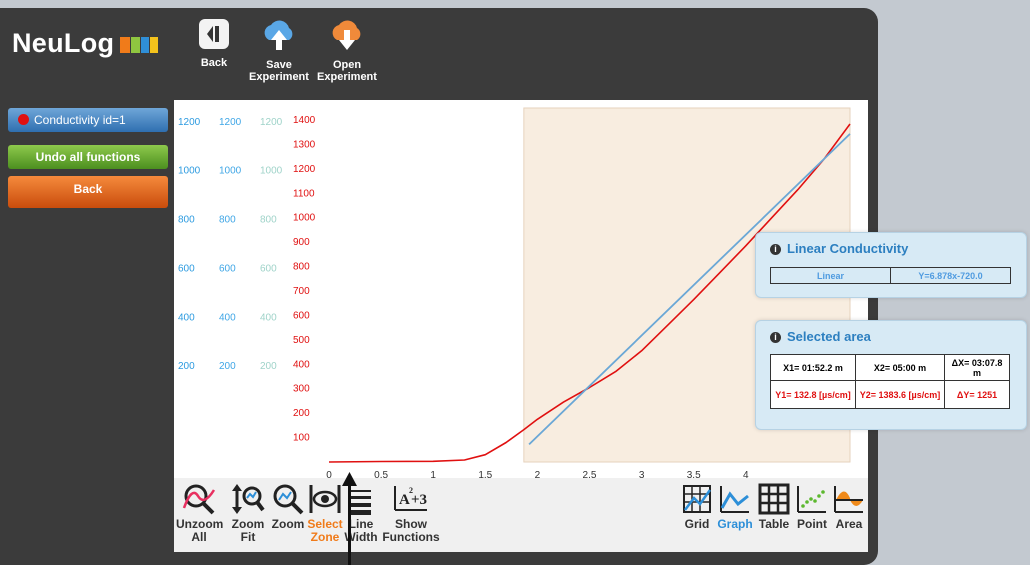 The image size is (1030, 565). I want to click on y-axis-green-tick: 200, so click(268, 366).